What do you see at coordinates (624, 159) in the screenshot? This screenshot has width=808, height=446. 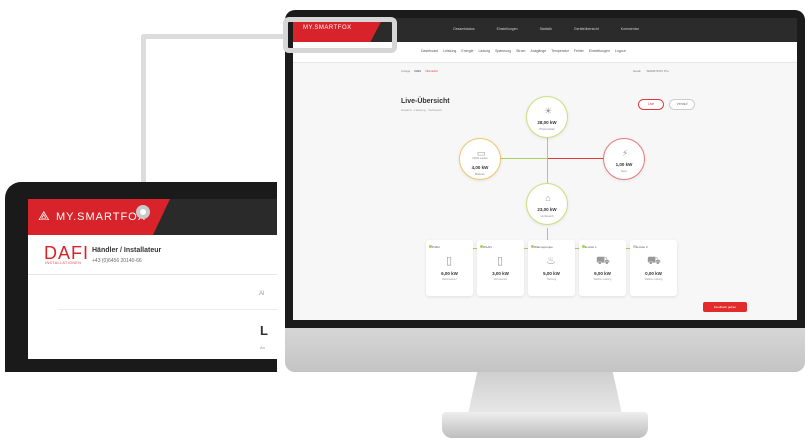 I see `grid-node: ⚡ 1,00 kW Netz` at bounding box center [624, 159].